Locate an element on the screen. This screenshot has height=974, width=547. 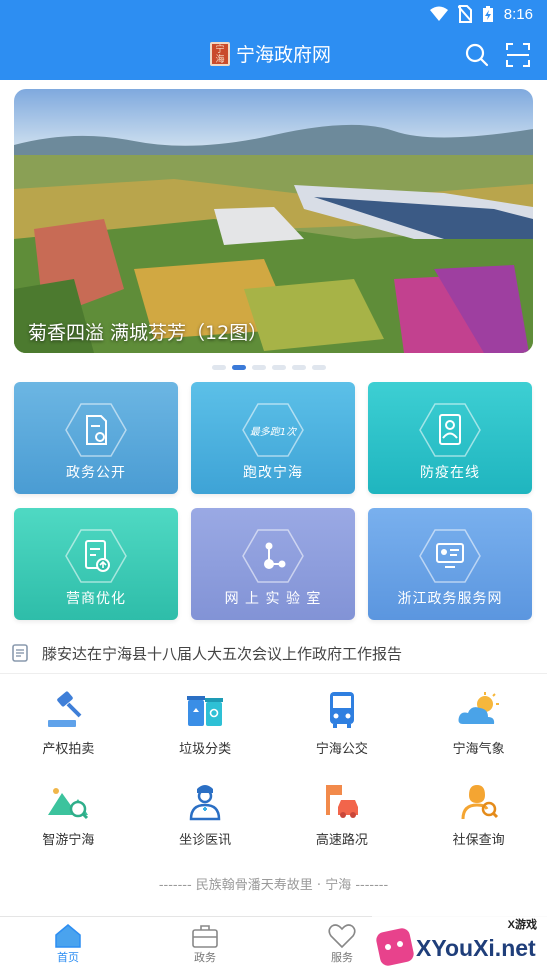
social-security-icon is located at coordinates (479, 802).